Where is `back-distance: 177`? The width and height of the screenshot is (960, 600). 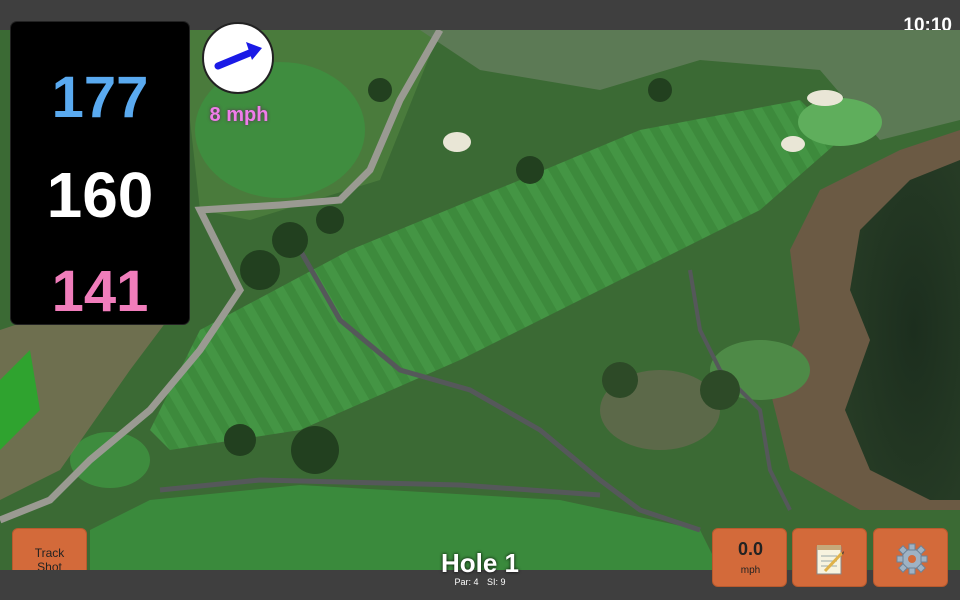
back-distance: 177 is located at coordinates (100, 97).